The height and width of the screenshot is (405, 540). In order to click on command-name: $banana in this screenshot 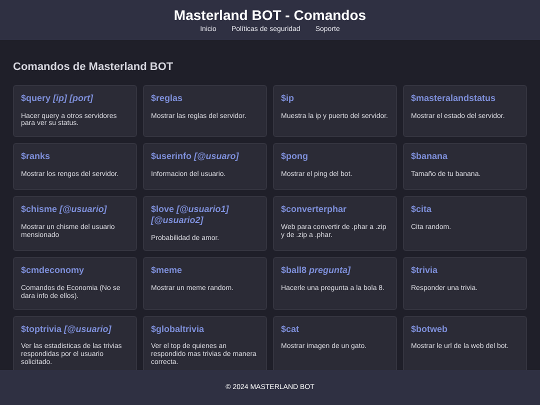, I will do `click(430, 156)`.